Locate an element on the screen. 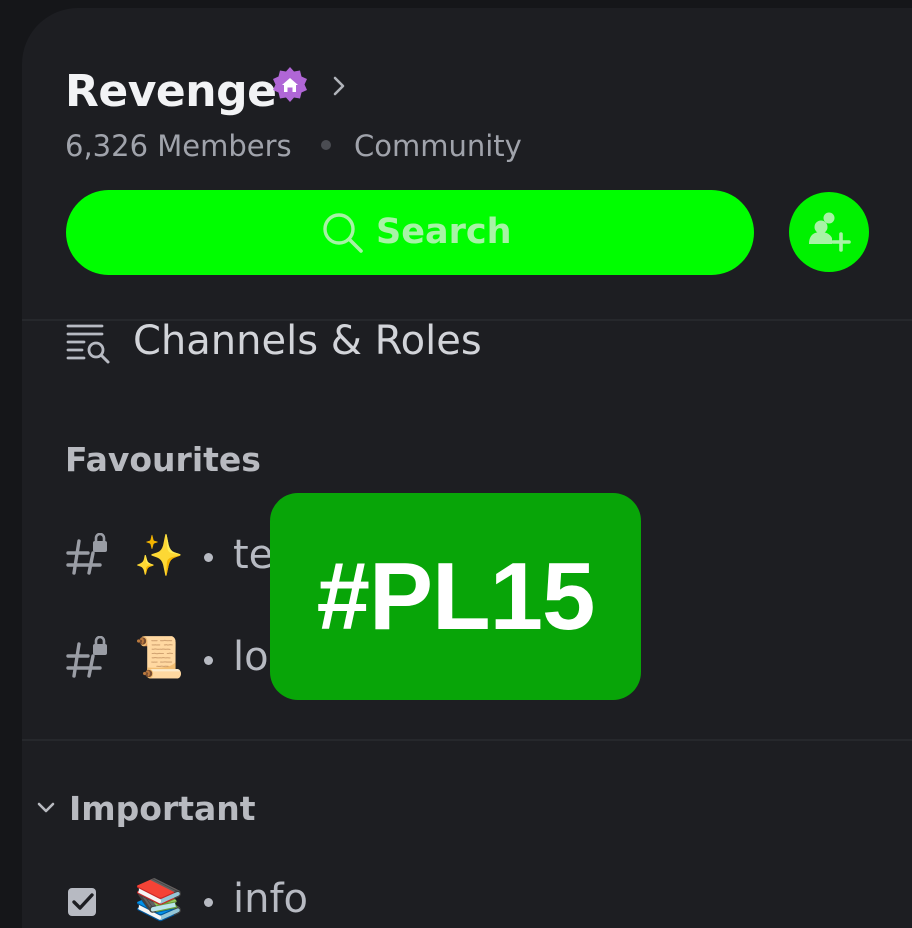  chevron-right-icon is located at coordinates (339, 86).